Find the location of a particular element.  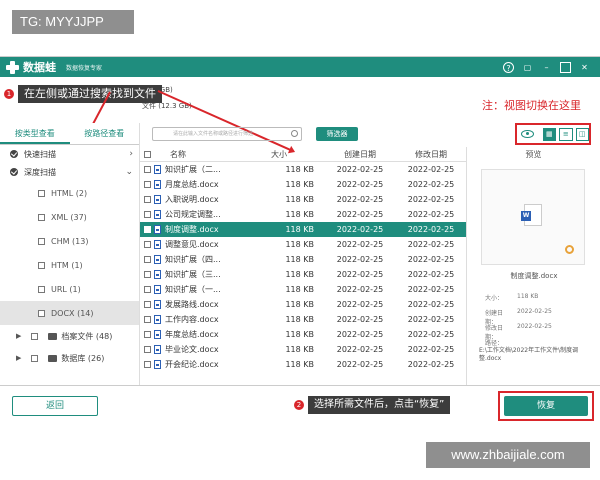

word-document-icon: W is located at coordinates (531, 215).